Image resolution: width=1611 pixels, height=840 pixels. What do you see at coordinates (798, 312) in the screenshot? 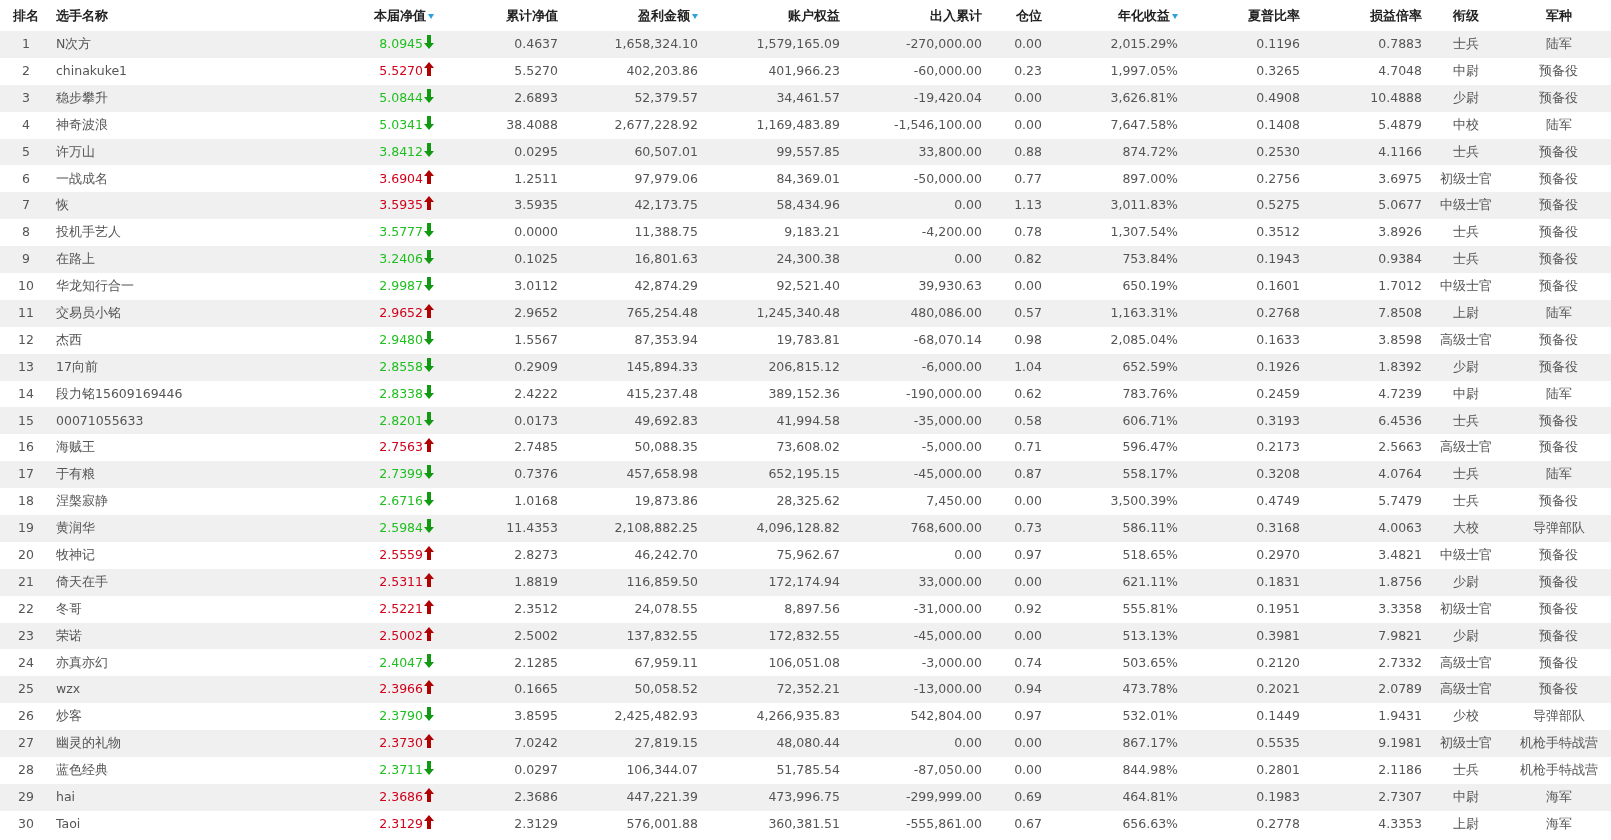
I see `equity-cell: 1,245,340.48` at bounding box center [798, 312].